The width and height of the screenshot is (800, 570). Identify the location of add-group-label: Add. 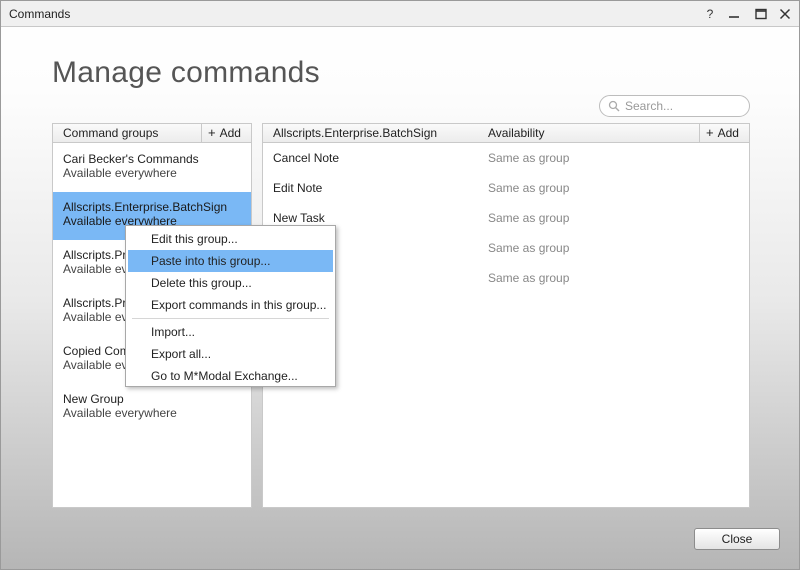
(230, 133).